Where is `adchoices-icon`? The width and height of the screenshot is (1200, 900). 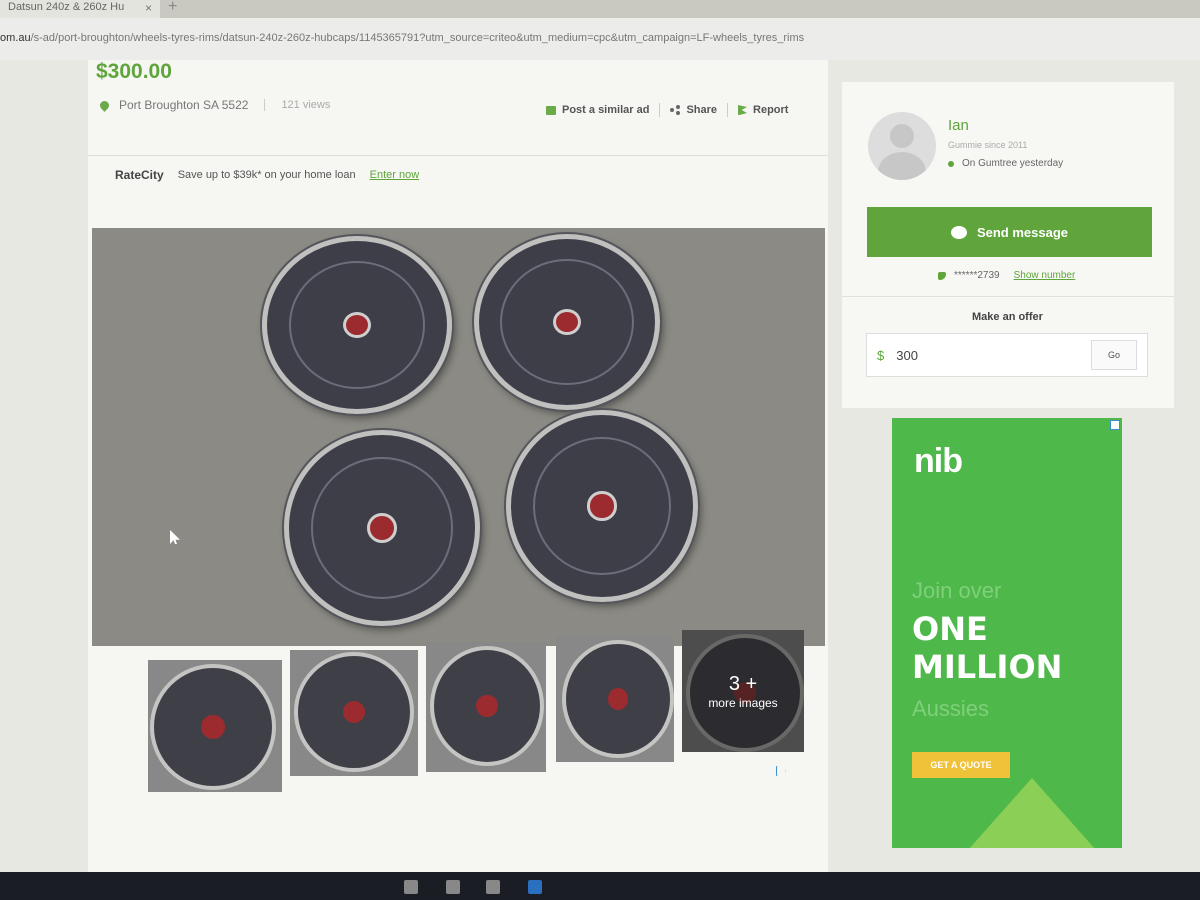 adchoices-icon is located at coordinates (1115, 425).